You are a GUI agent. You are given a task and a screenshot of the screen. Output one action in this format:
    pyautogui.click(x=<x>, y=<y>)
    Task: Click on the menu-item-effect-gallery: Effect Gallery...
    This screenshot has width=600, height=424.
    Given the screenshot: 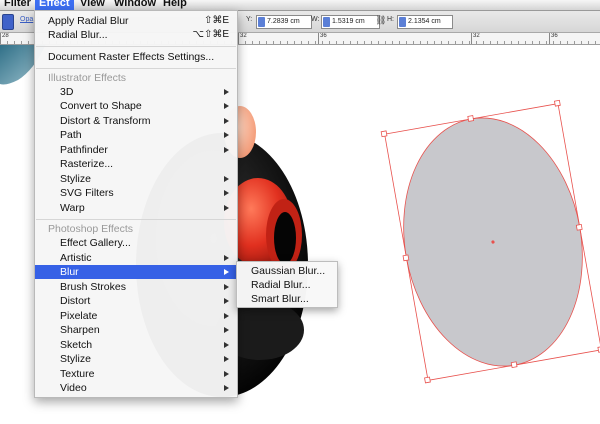 What is the action you would take?
    pyautogui.click(x=136, y=243)
    